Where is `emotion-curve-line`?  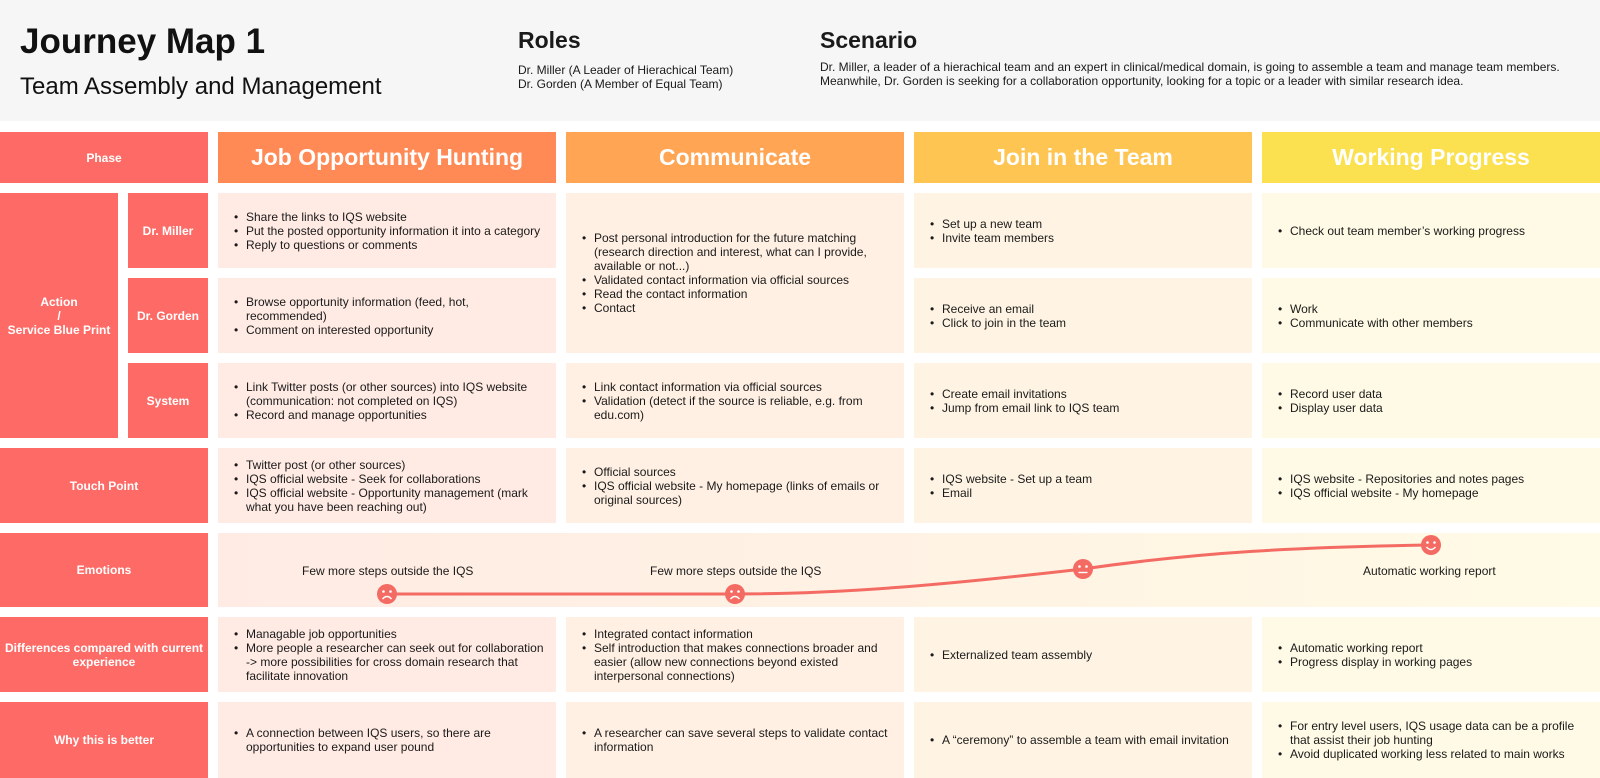
emotion-curve-line is located at coordinates (909, 569).